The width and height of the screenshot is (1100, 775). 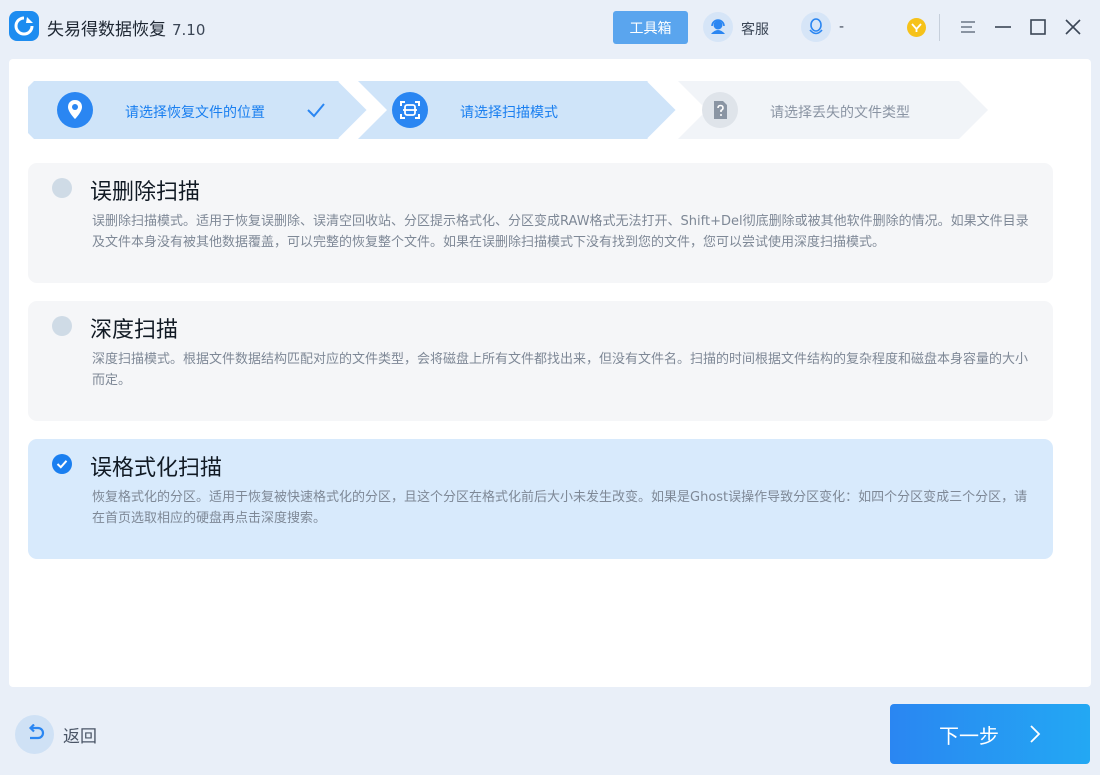 I want to click on option-title: 误格式化扫描, so click(x=156, y=468).